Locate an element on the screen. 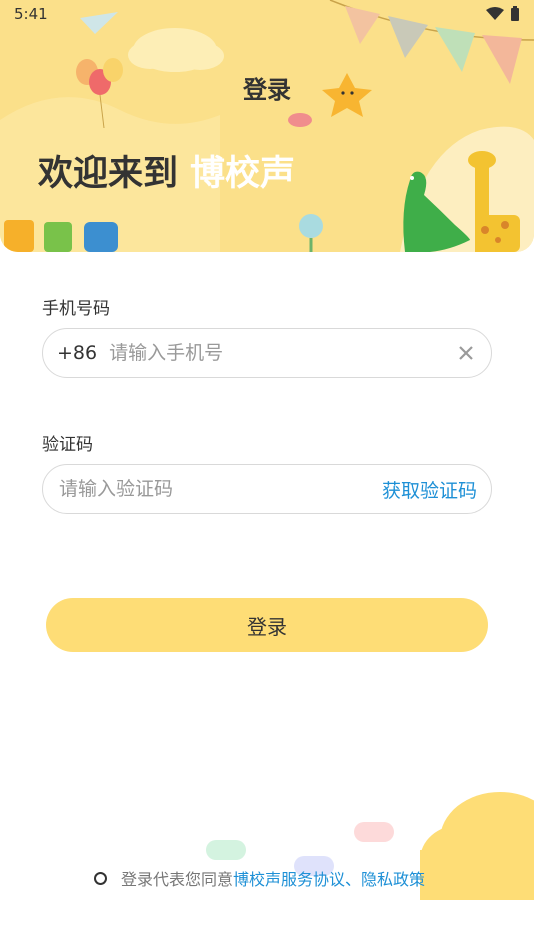  code-input is located at coordinates (219, 489).